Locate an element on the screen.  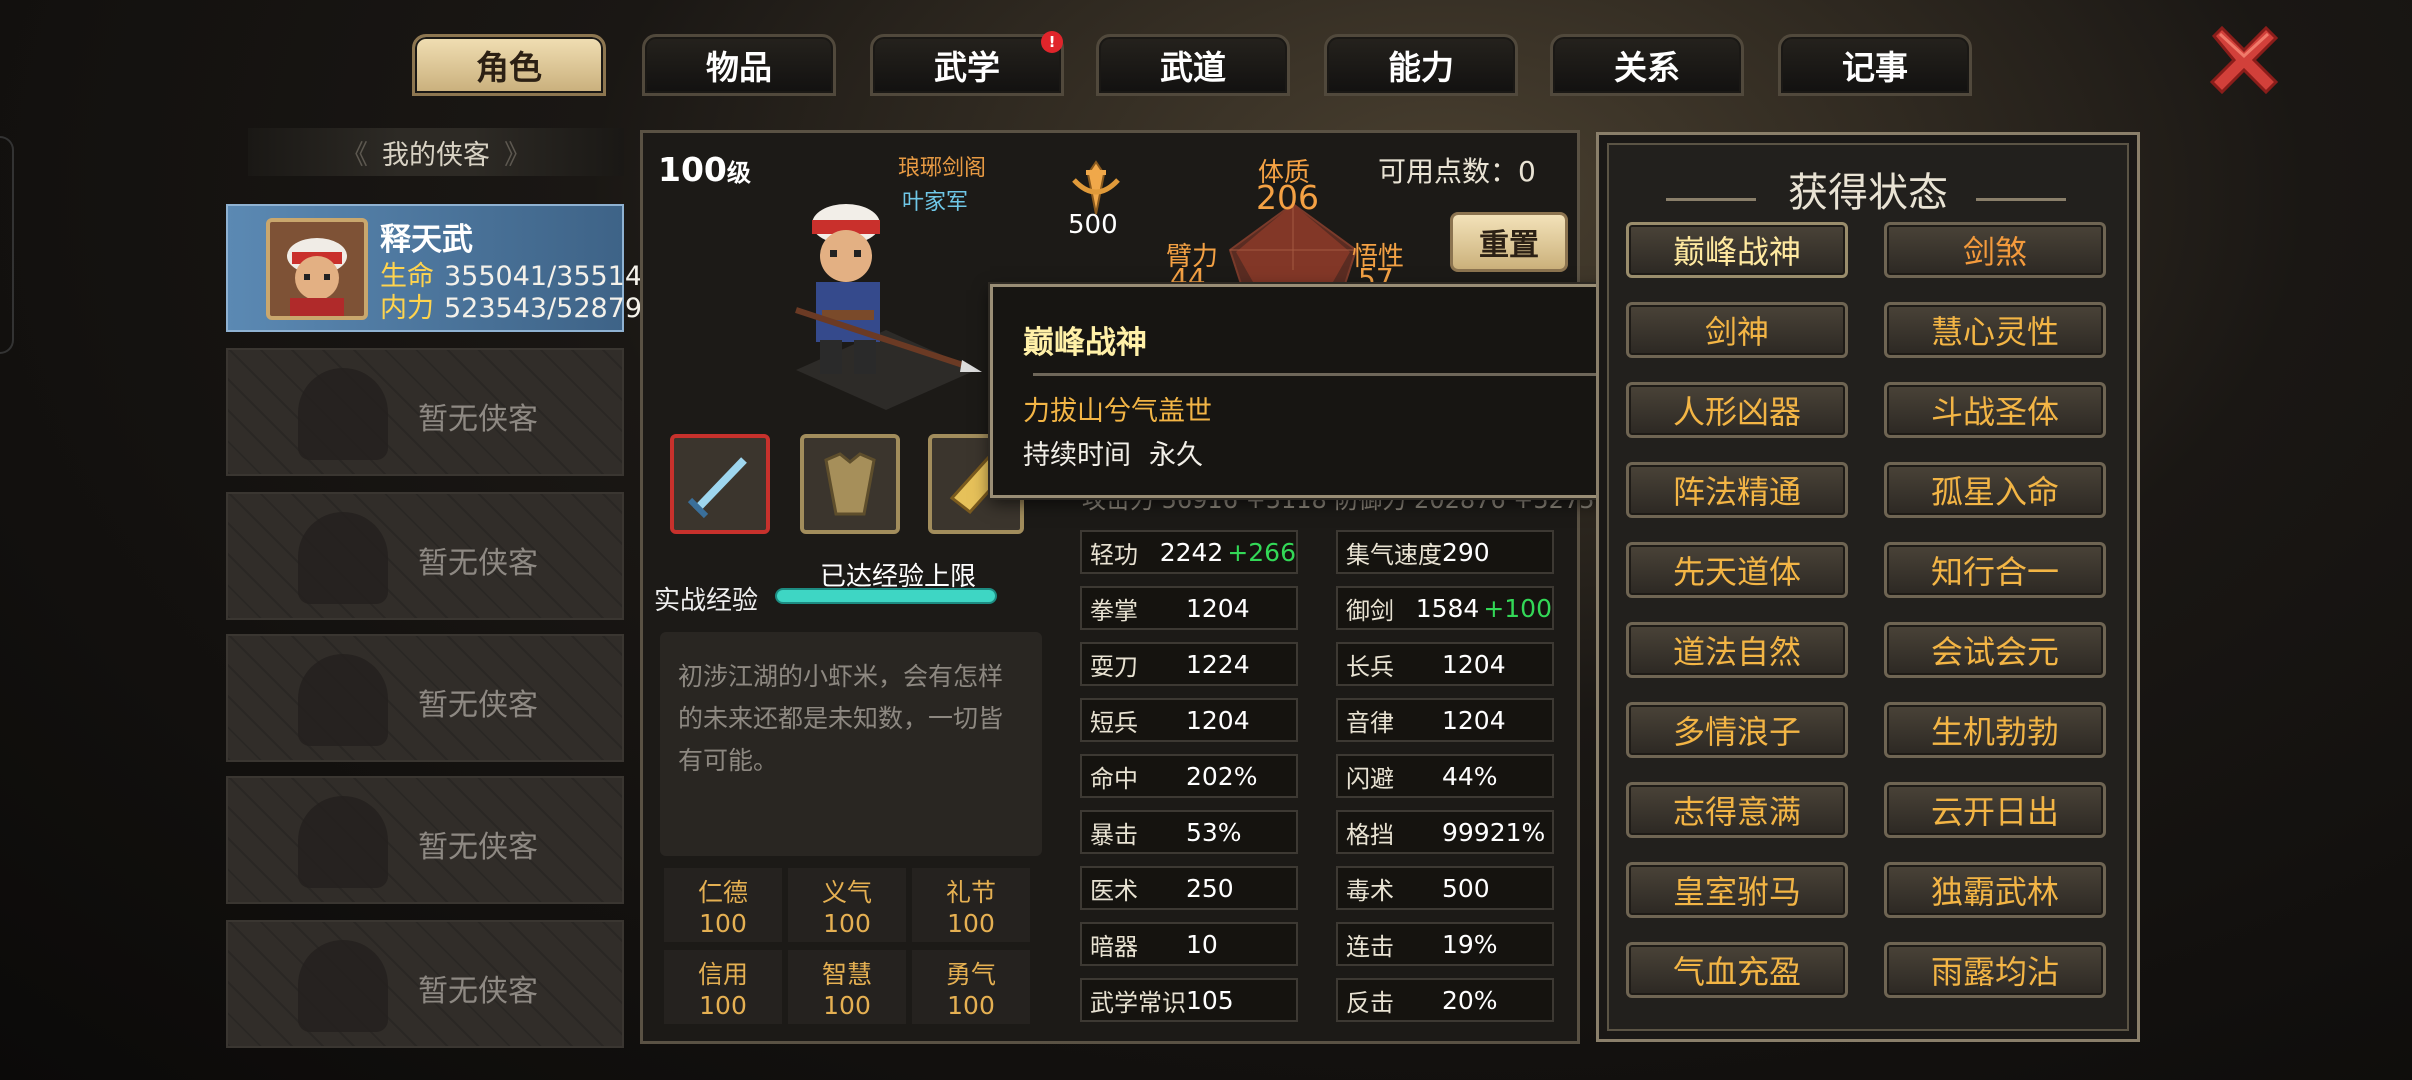
chevron-left-icon: 《 is located at coordinates (354, 155).